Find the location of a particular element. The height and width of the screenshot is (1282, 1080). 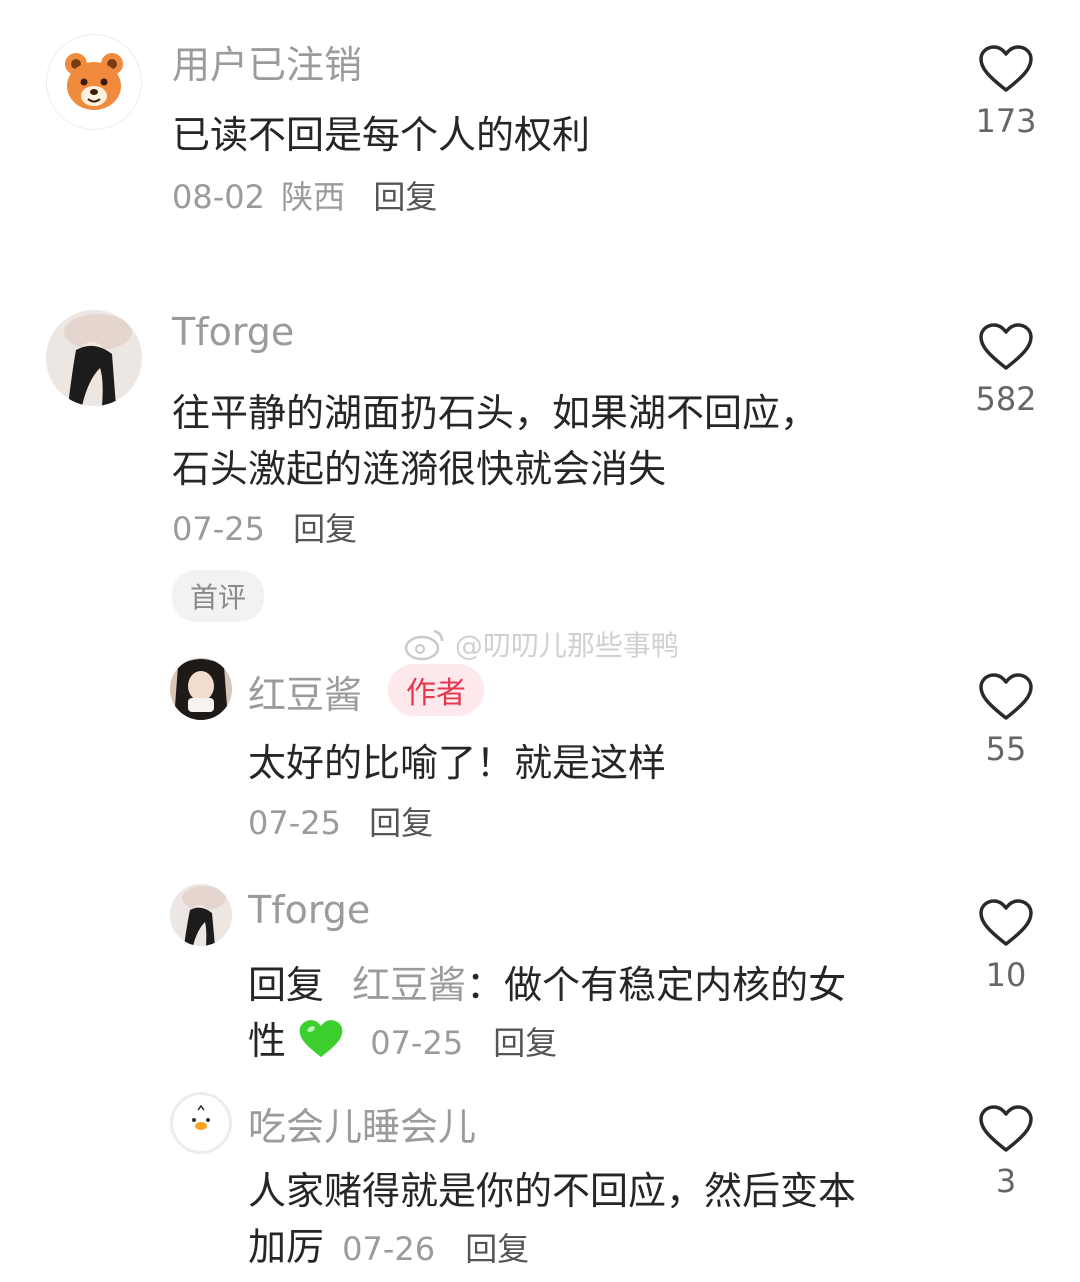

like-button: 55 is located at coordinates (1006, 720).